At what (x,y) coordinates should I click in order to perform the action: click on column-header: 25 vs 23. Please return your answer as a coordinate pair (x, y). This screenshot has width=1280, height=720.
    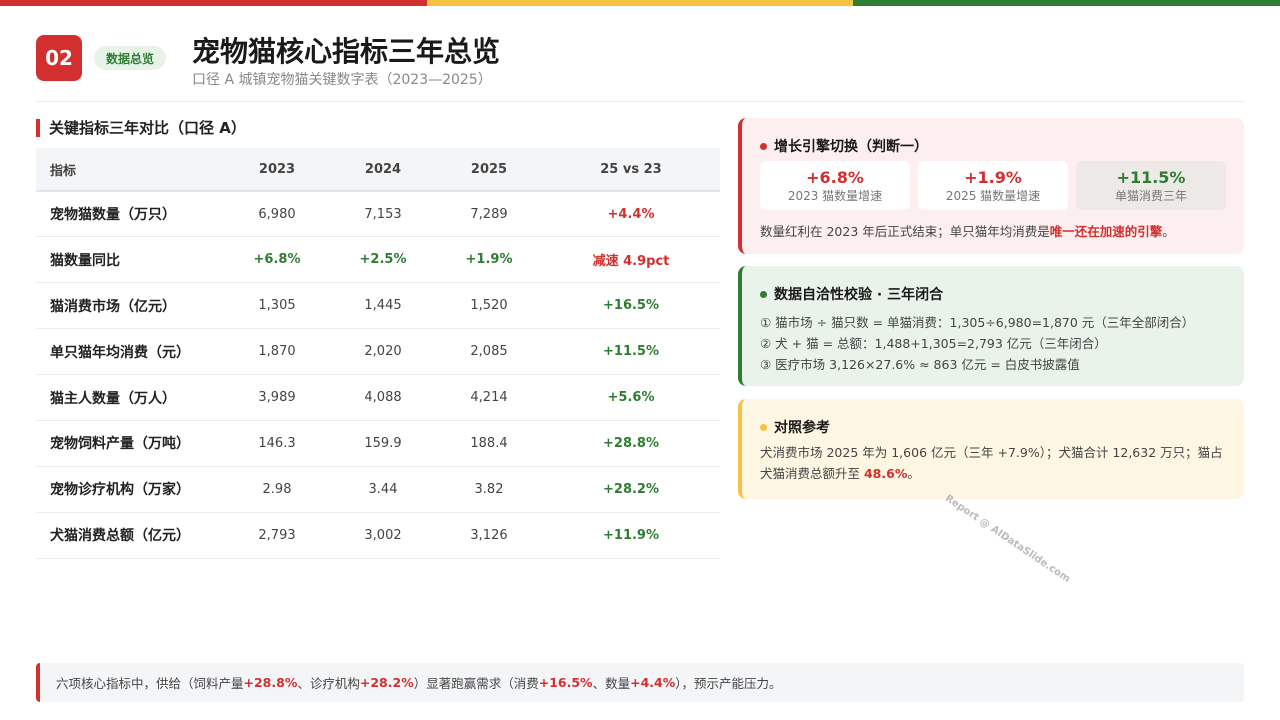
    Looking at the image, I should click on (631, 169).